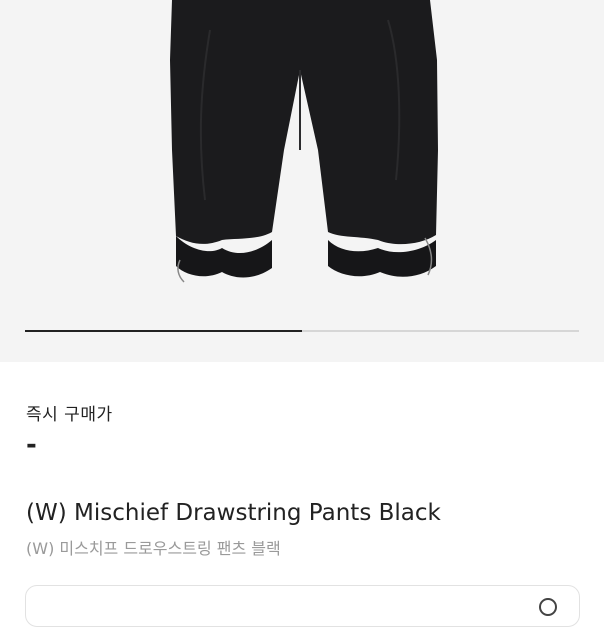 The height and width of the screenshot is (627, 604). What do you see at coordinates (302, 606) in the screenshot?
I see `option-select-box` at bounding box center [302, 606].